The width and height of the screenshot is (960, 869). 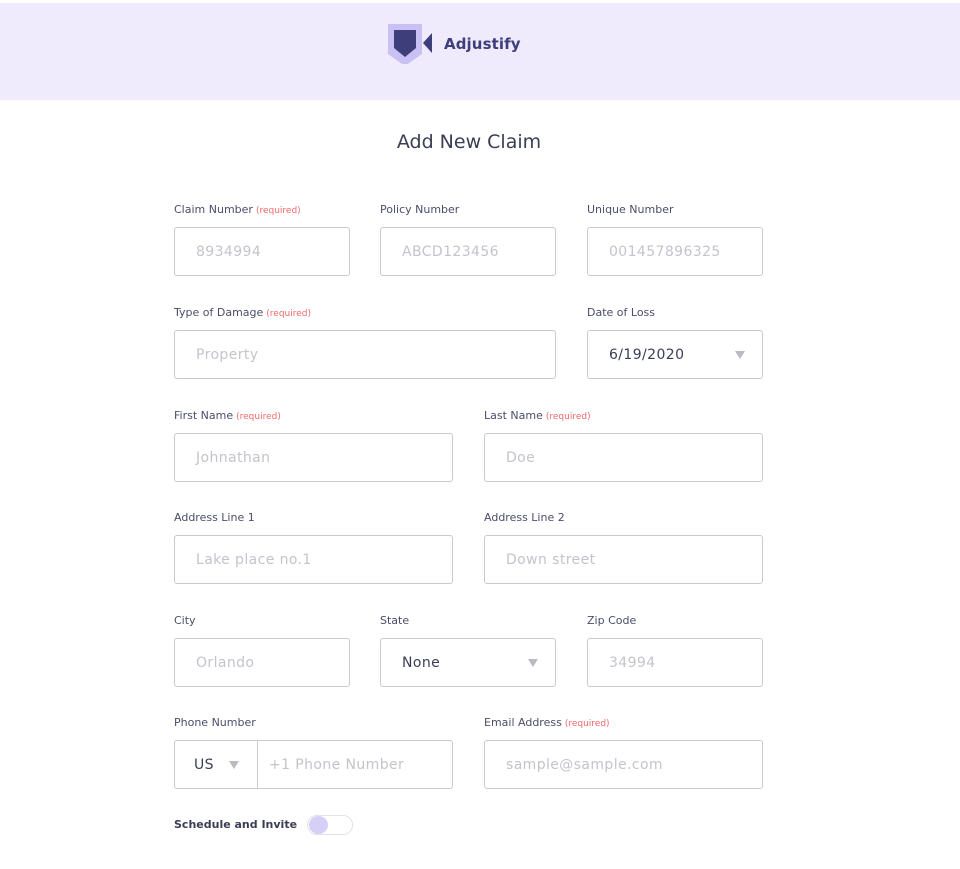 I want to click on address-line-2-input: Down street, so click(x=623, y=559).